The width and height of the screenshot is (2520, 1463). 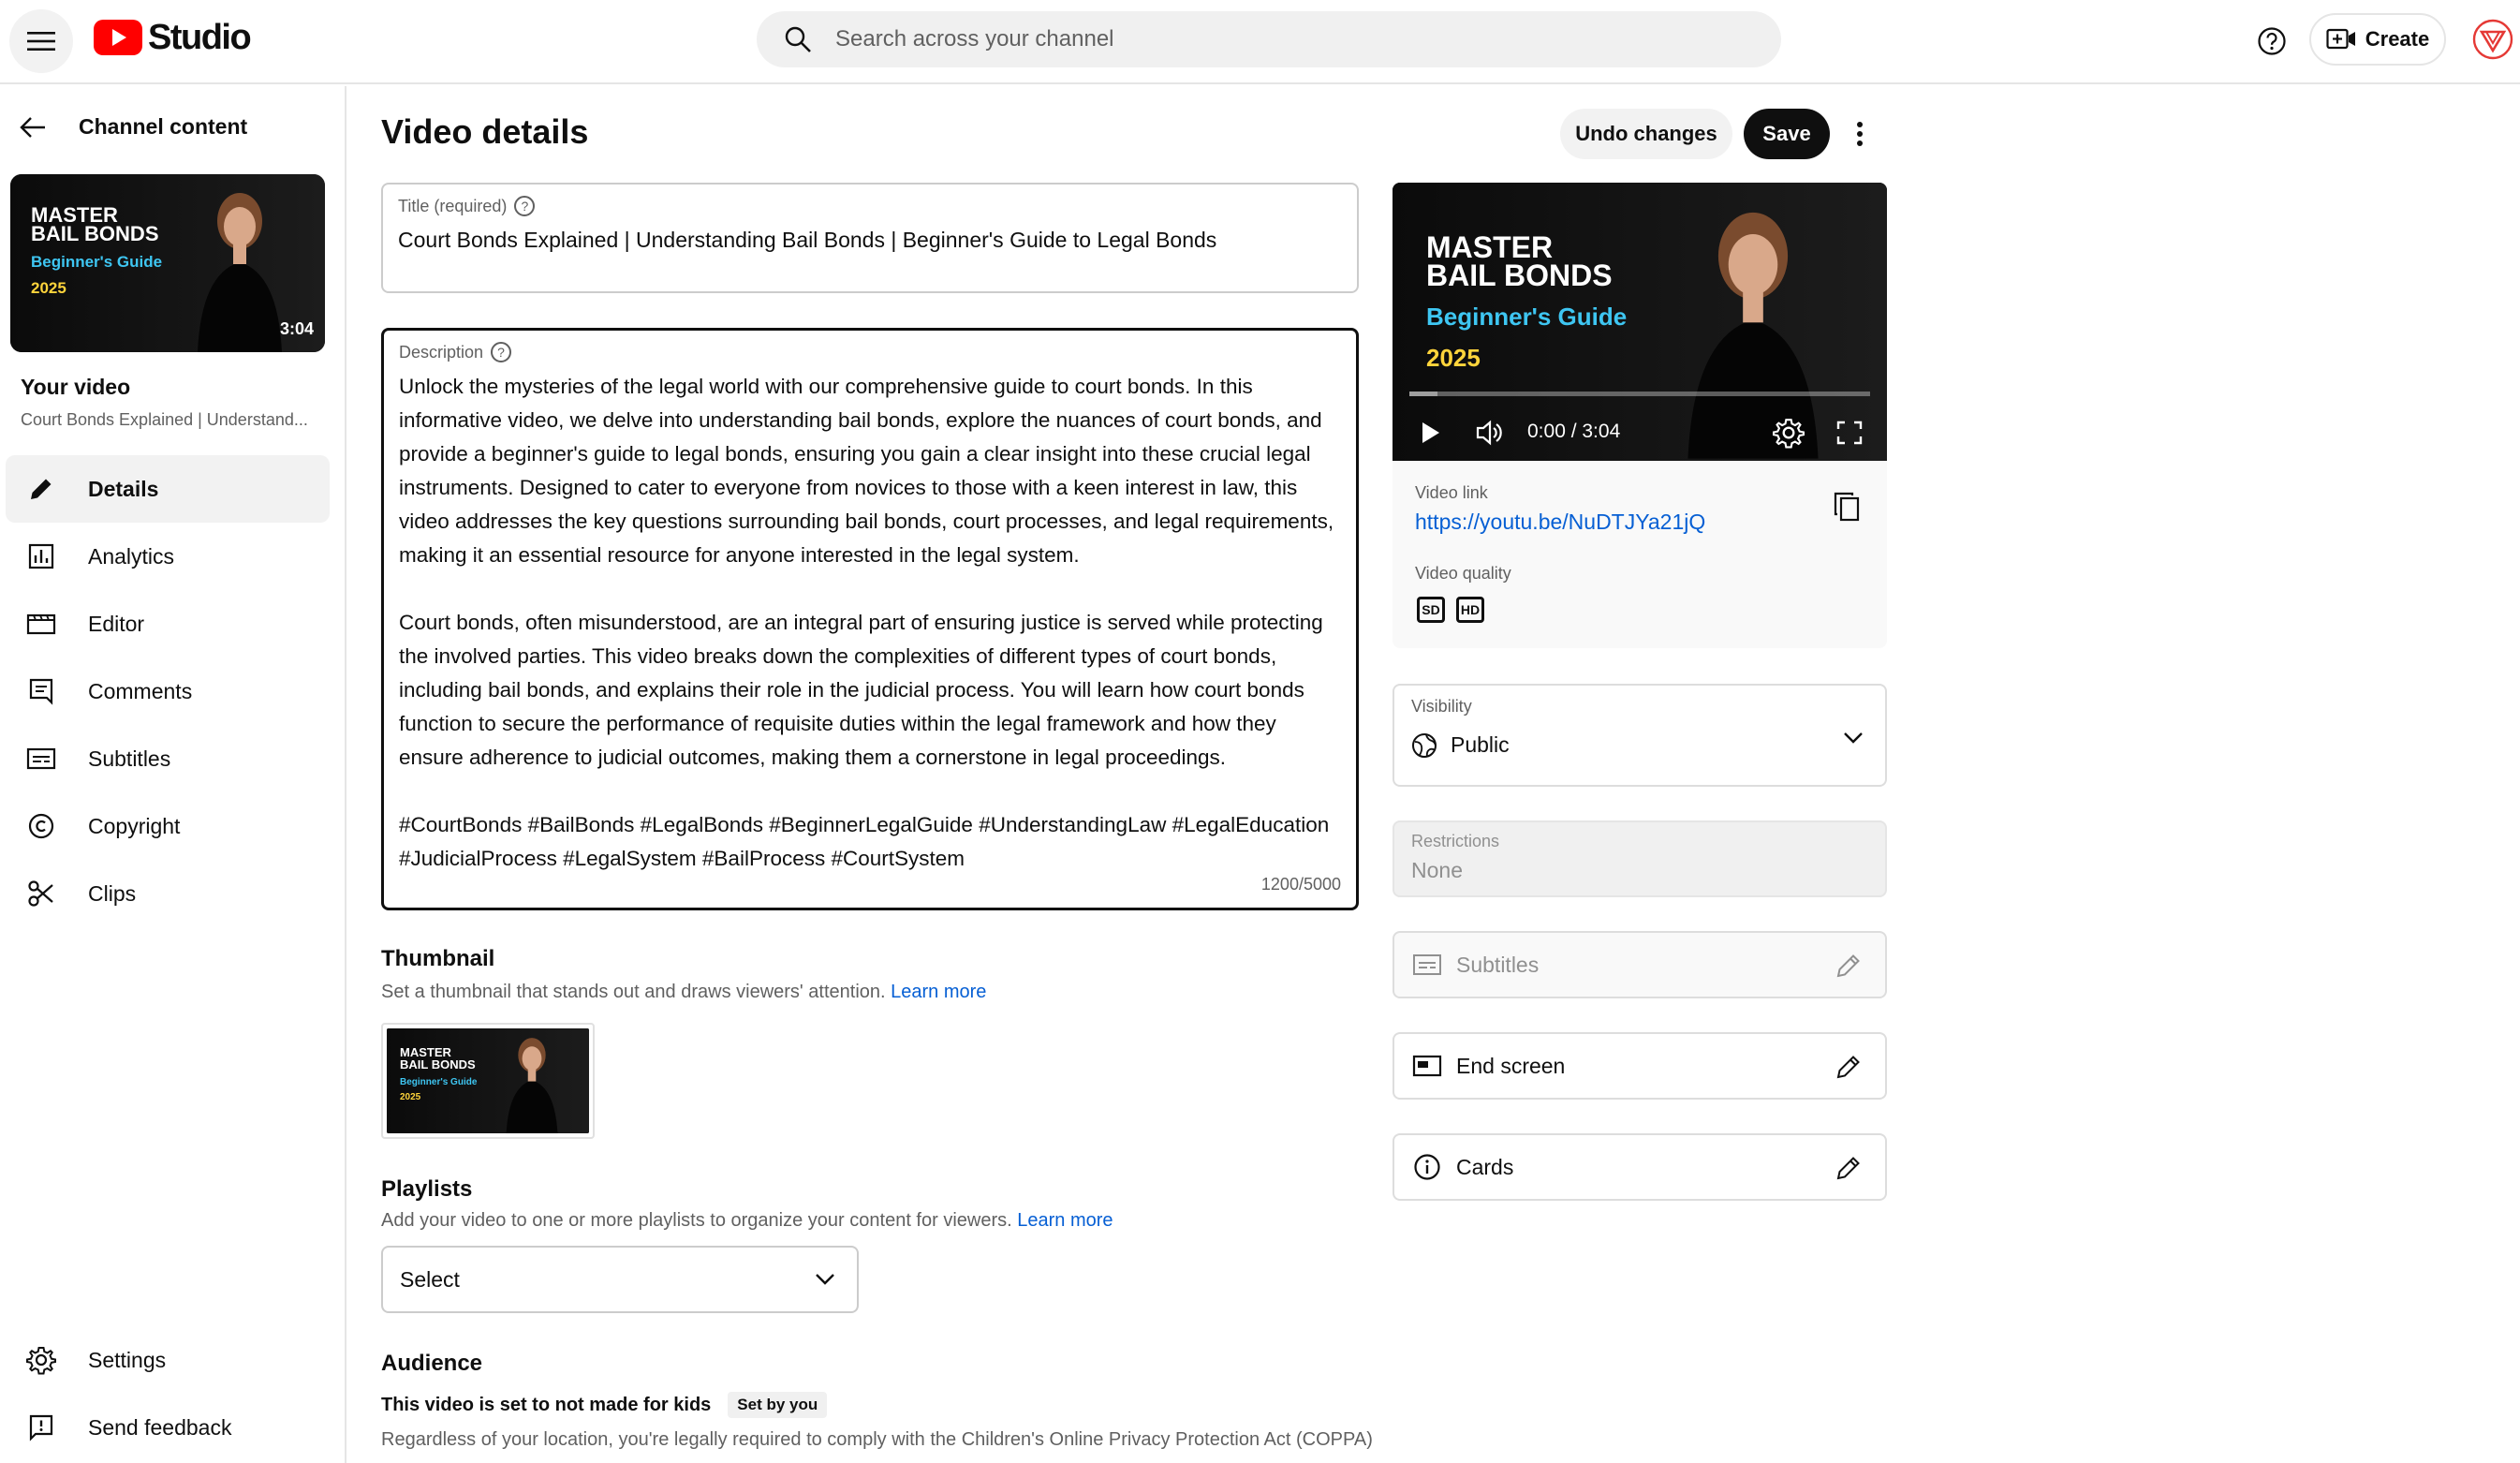 I want to click on help-button, so click(x=2271, y=41).